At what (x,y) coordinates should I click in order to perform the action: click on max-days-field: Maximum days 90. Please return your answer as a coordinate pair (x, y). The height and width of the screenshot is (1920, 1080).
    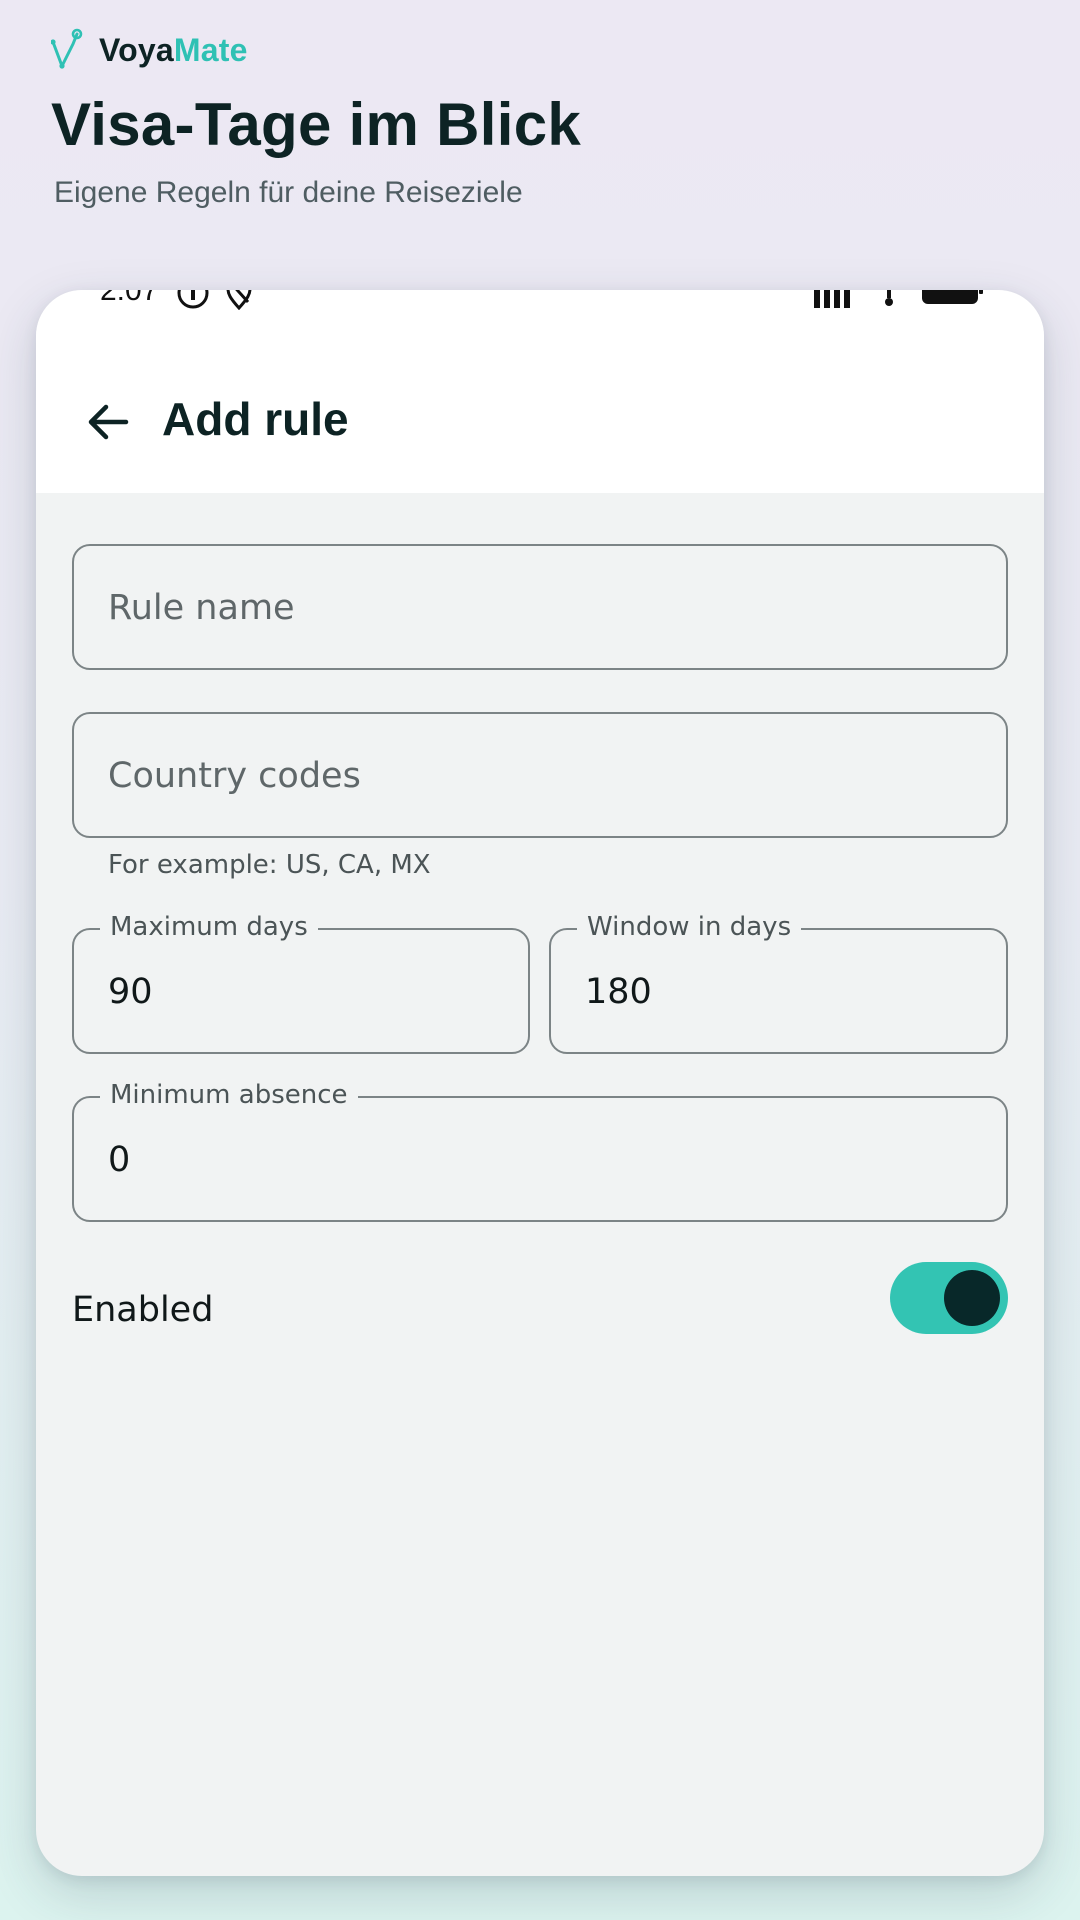
    Looking at the image, I should click on (301, 983).